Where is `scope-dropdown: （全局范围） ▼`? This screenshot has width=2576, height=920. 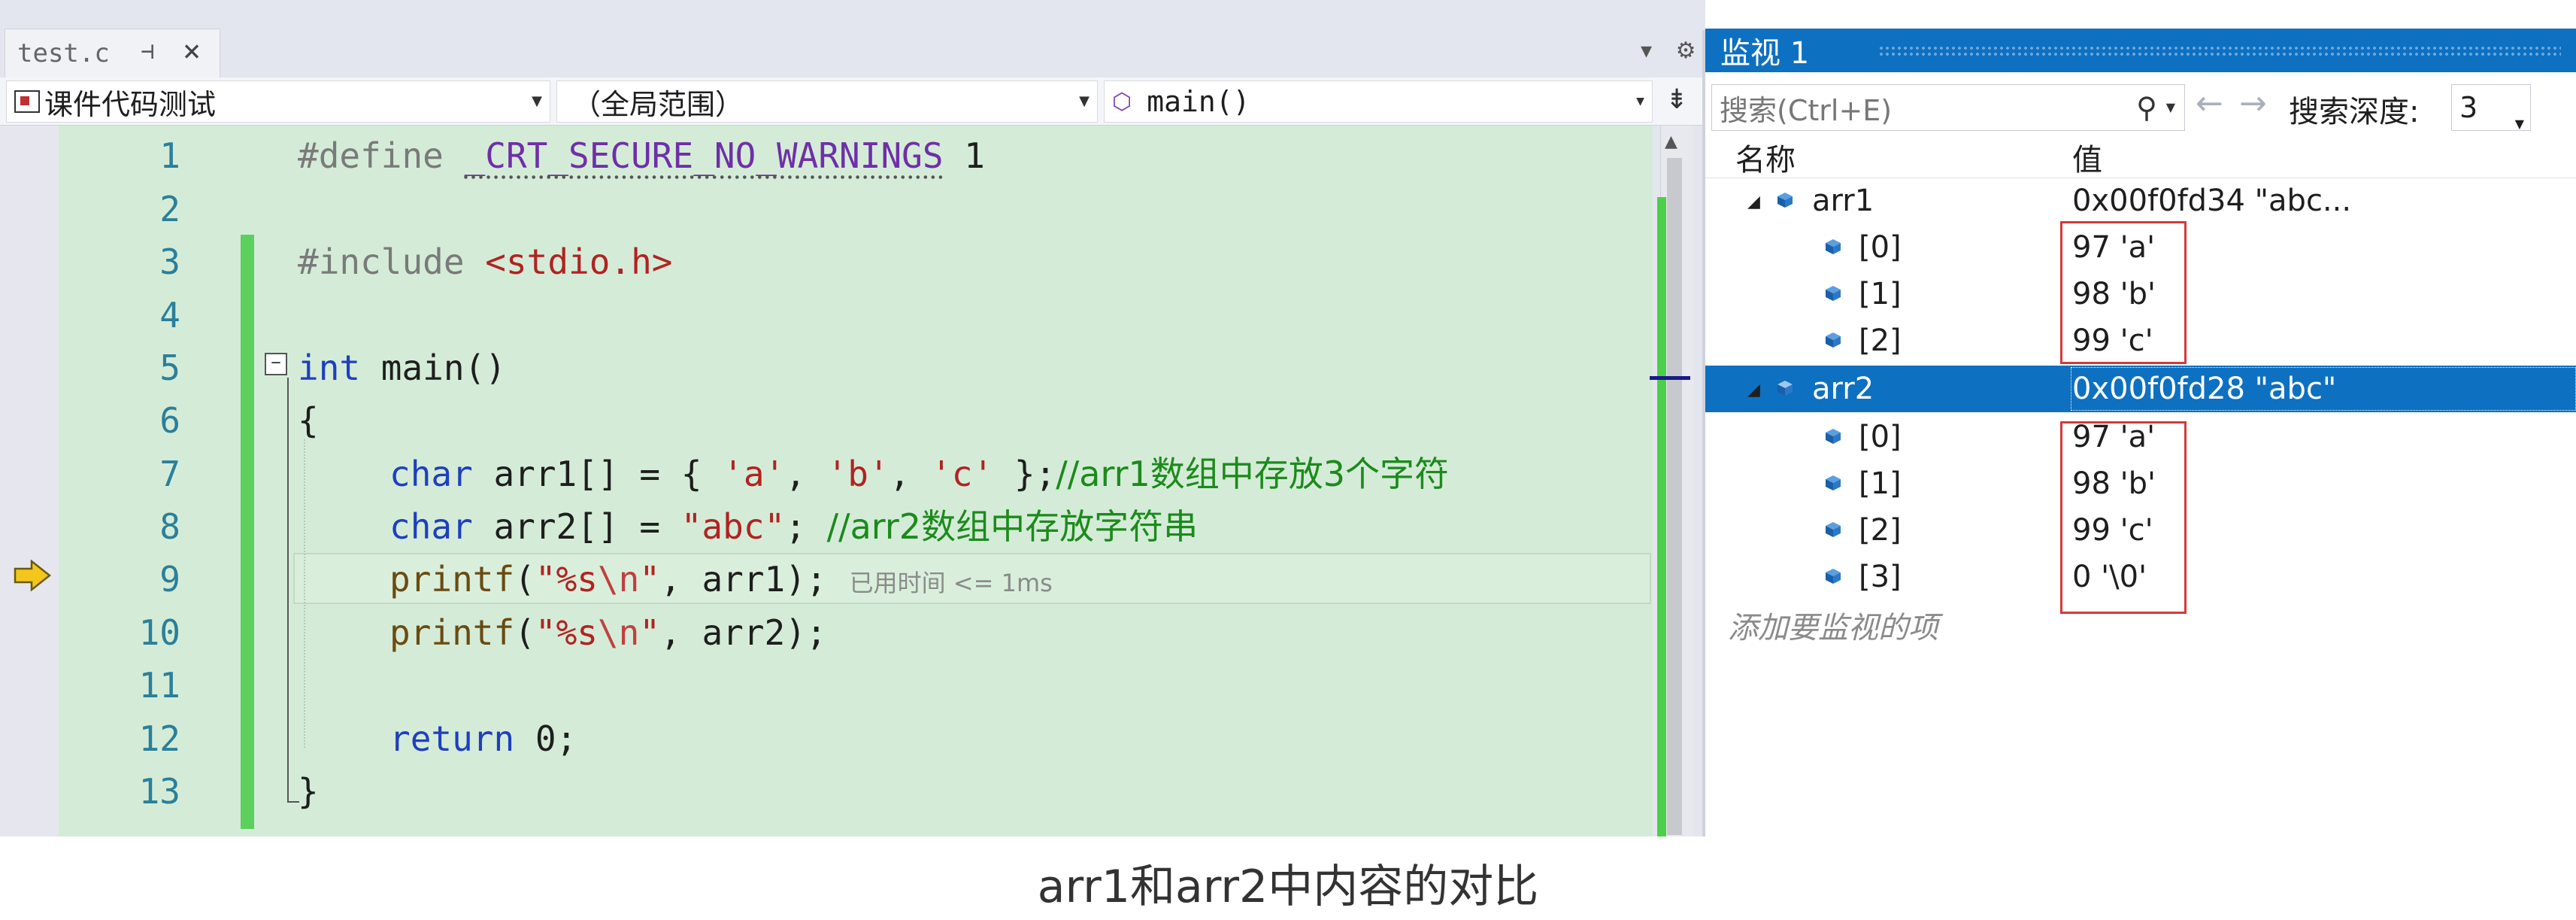 scope-dropdown: （全局范围） ▼ is located at coordinates (827, 101).